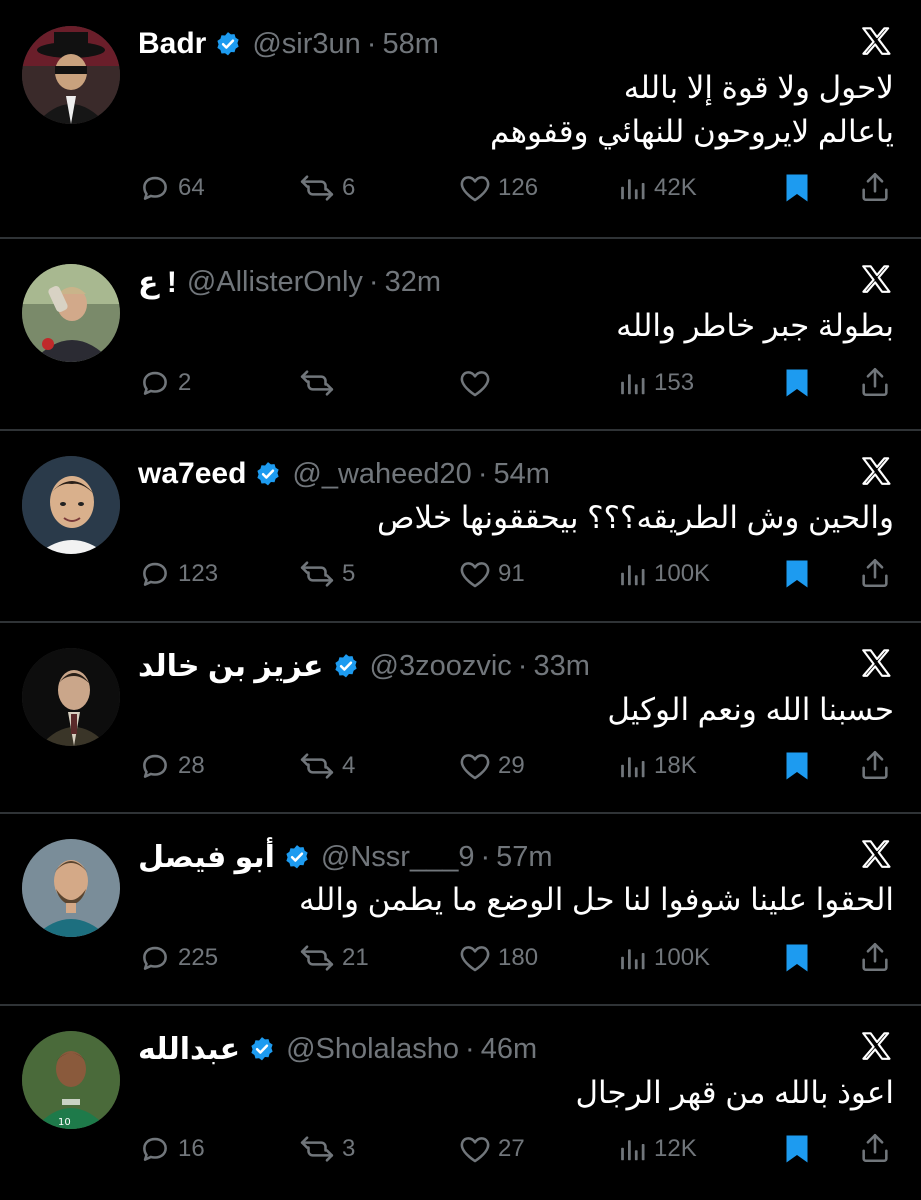 The image size is (921, 1200). What do you see at coordinates (675, 765) in the screenshot?
I see `views-count: 18K` at bounding box center [675, 765].